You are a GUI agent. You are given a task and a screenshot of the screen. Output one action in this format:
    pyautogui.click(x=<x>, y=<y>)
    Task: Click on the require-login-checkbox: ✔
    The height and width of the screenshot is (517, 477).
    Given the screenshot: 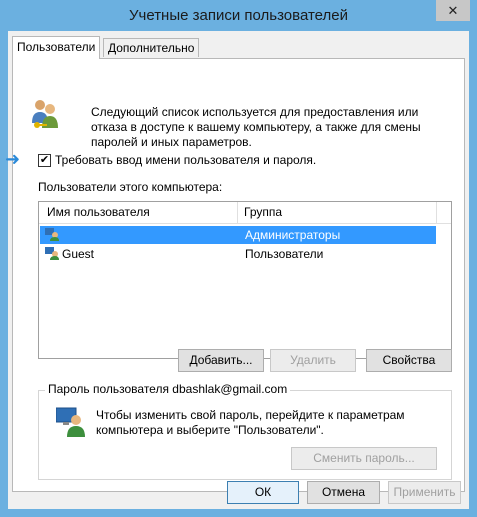 What is the action you would take?
    pyautogui.click(x=44, y=160)
    